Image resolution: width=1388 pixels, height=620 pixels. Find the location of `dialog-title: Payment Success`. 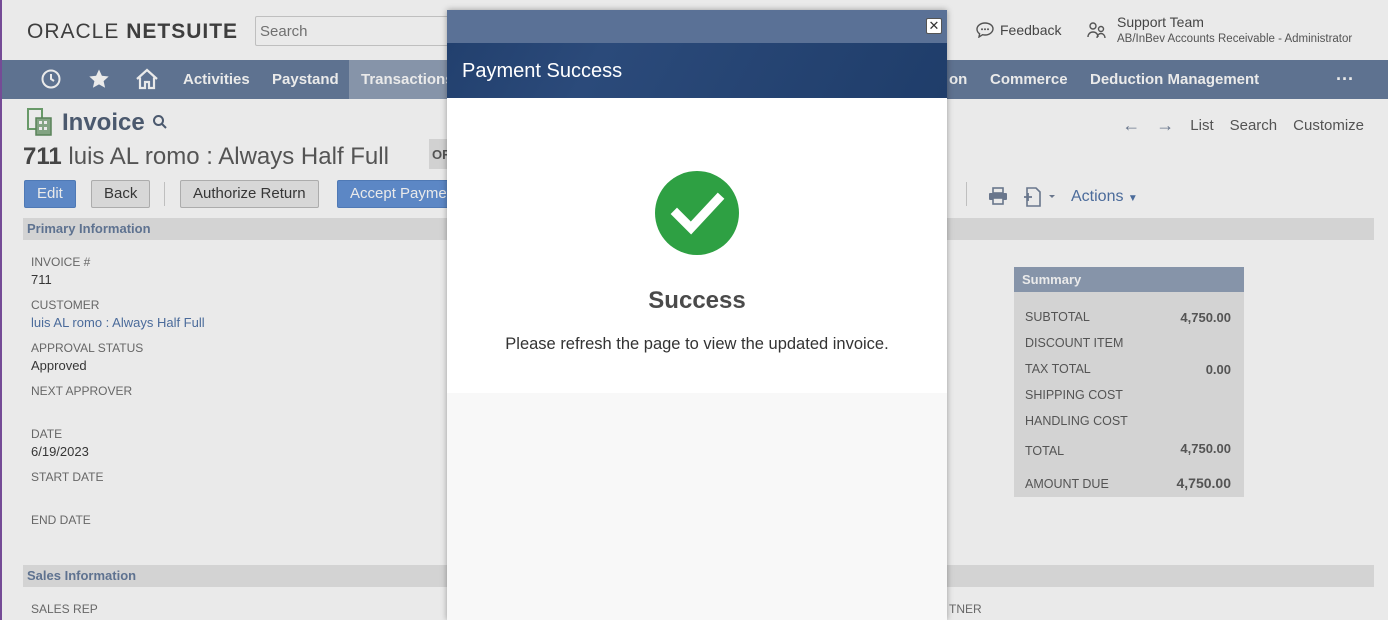

dialog-title: Payment Success is located at coordinates (697, 70).